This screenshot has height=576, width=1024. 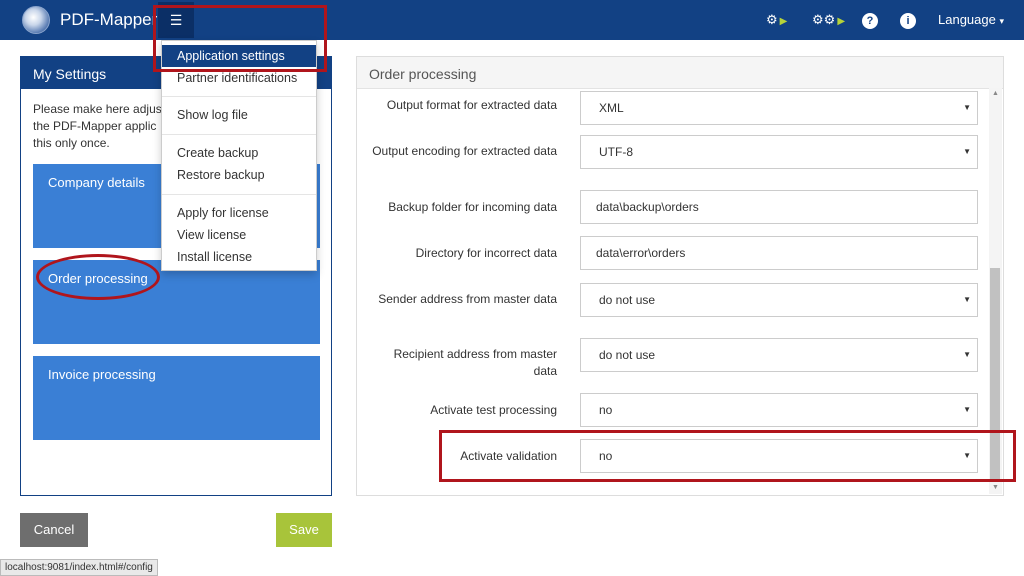 I want to click on info-button: i, so click(x=908, y=20).